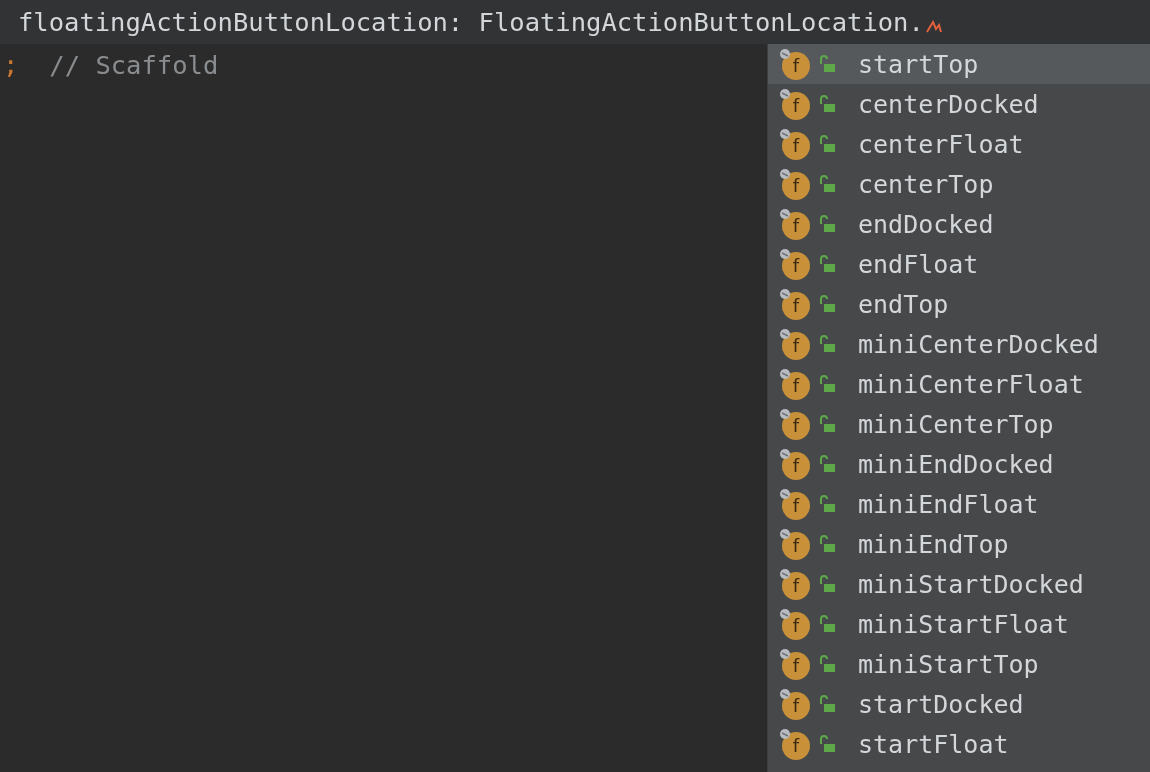 Image resolution: width=1150 pixels, height=772 pixels. What do you see at coordinates (134, 65) in the screenshot?
I see `code-comment: // Scaffold` at bounding box center [134, 65].